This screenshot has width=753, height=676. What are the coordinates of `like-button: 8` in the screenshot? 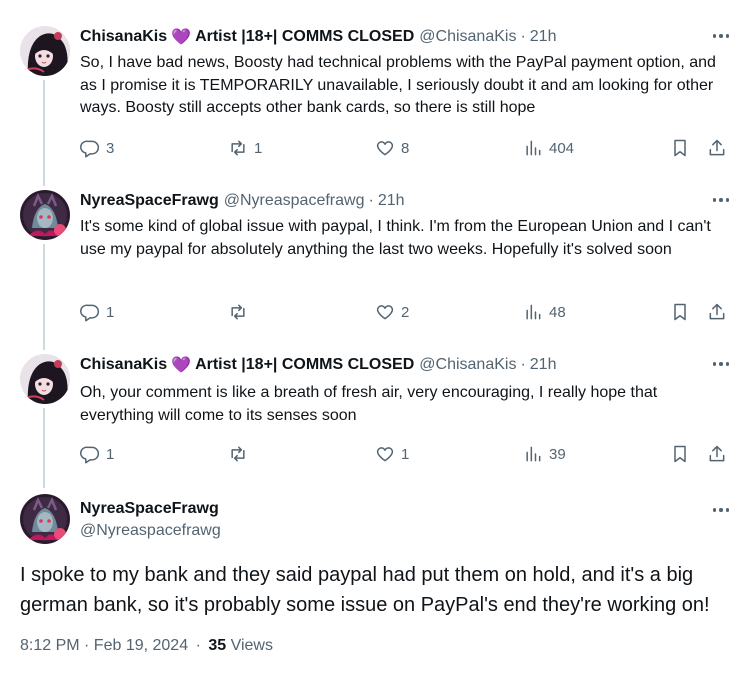 It's located at (392, 148).